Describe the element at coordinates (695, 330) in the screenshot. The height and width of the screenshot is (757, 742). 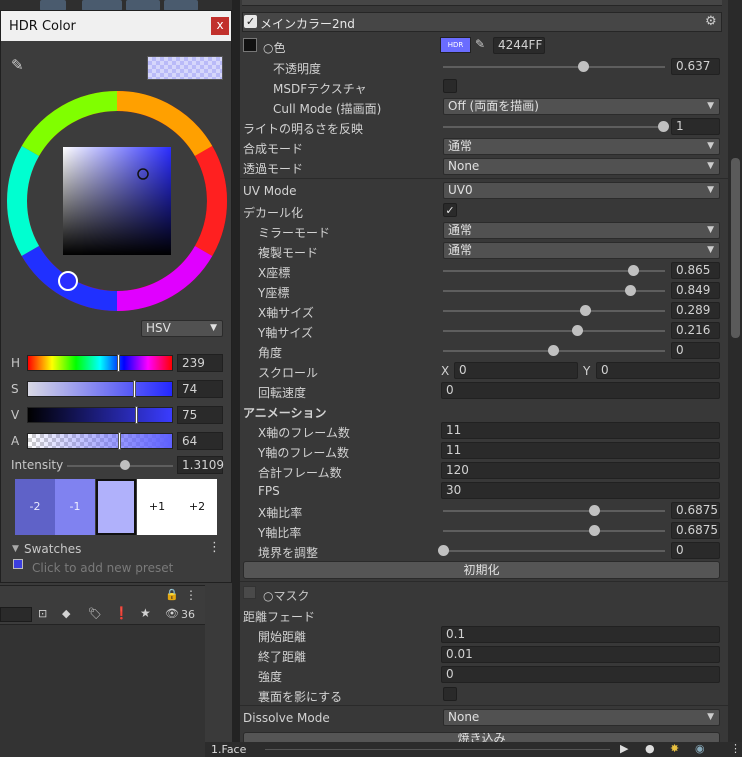
I see `slider-value-field: 0.216` at that location.